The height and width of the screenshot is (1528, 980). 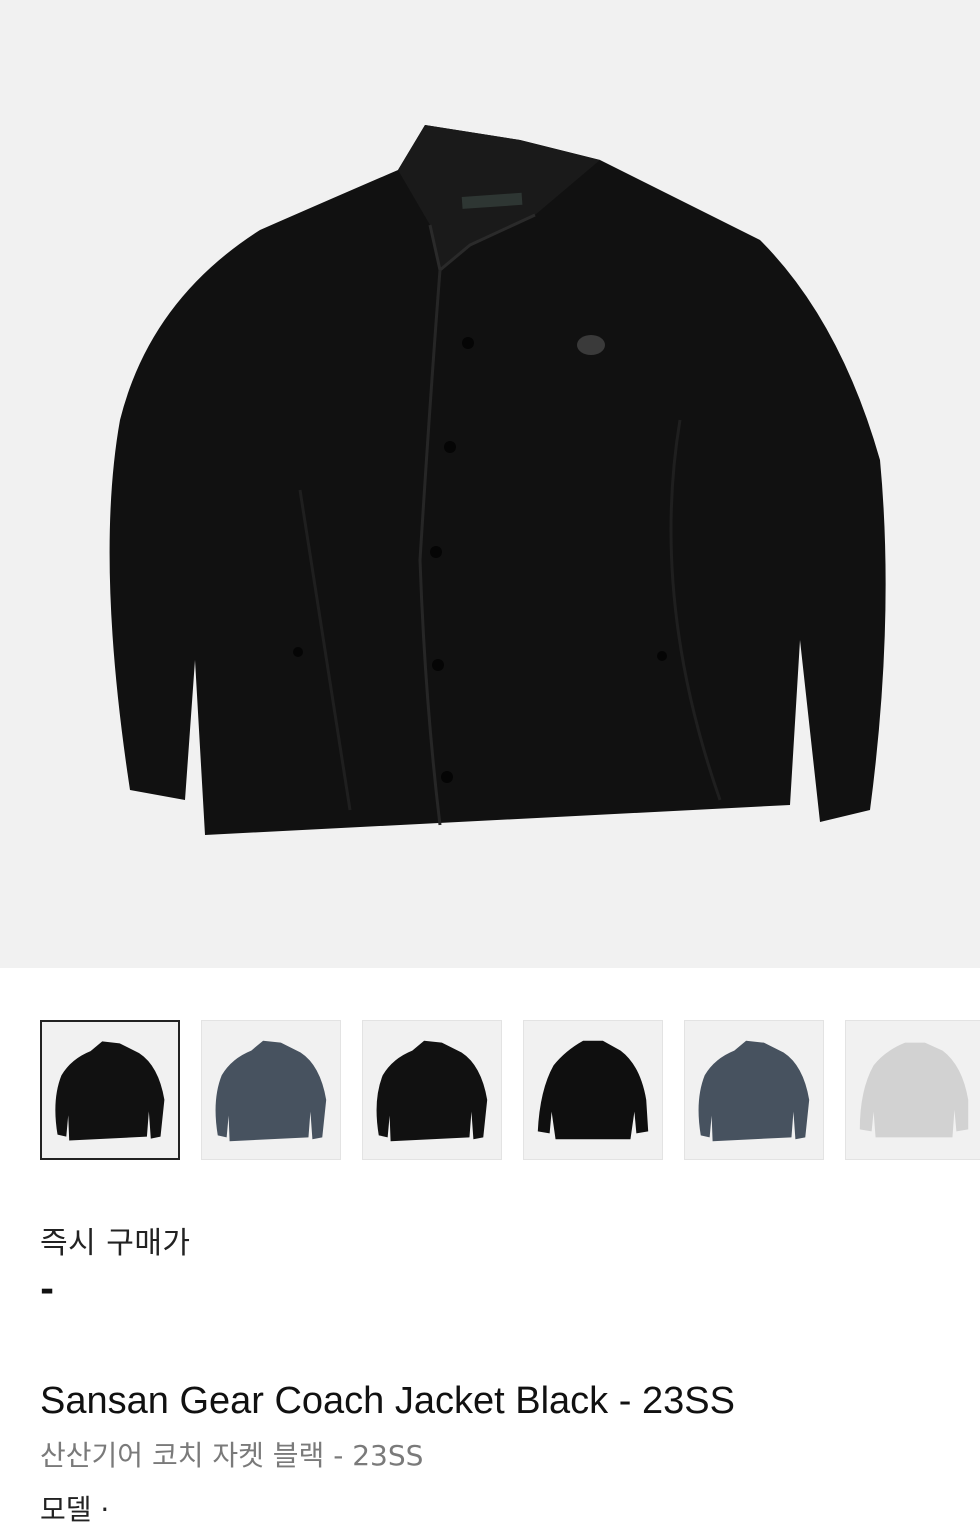 What do you see at coordinates (75, 1509) in the screenshot?
I see `cut-off-text: 모델 ·` at bounding box center [75, 1509].